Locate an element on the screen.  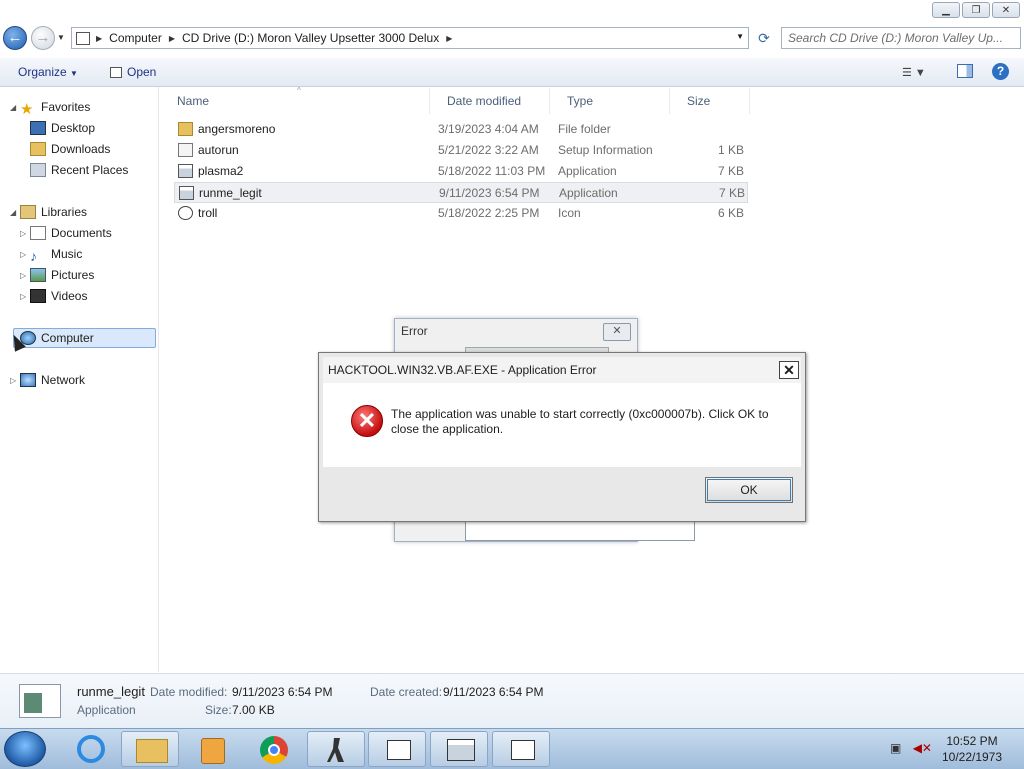
file-size: 1 KB is located at coordinates (730, 150).